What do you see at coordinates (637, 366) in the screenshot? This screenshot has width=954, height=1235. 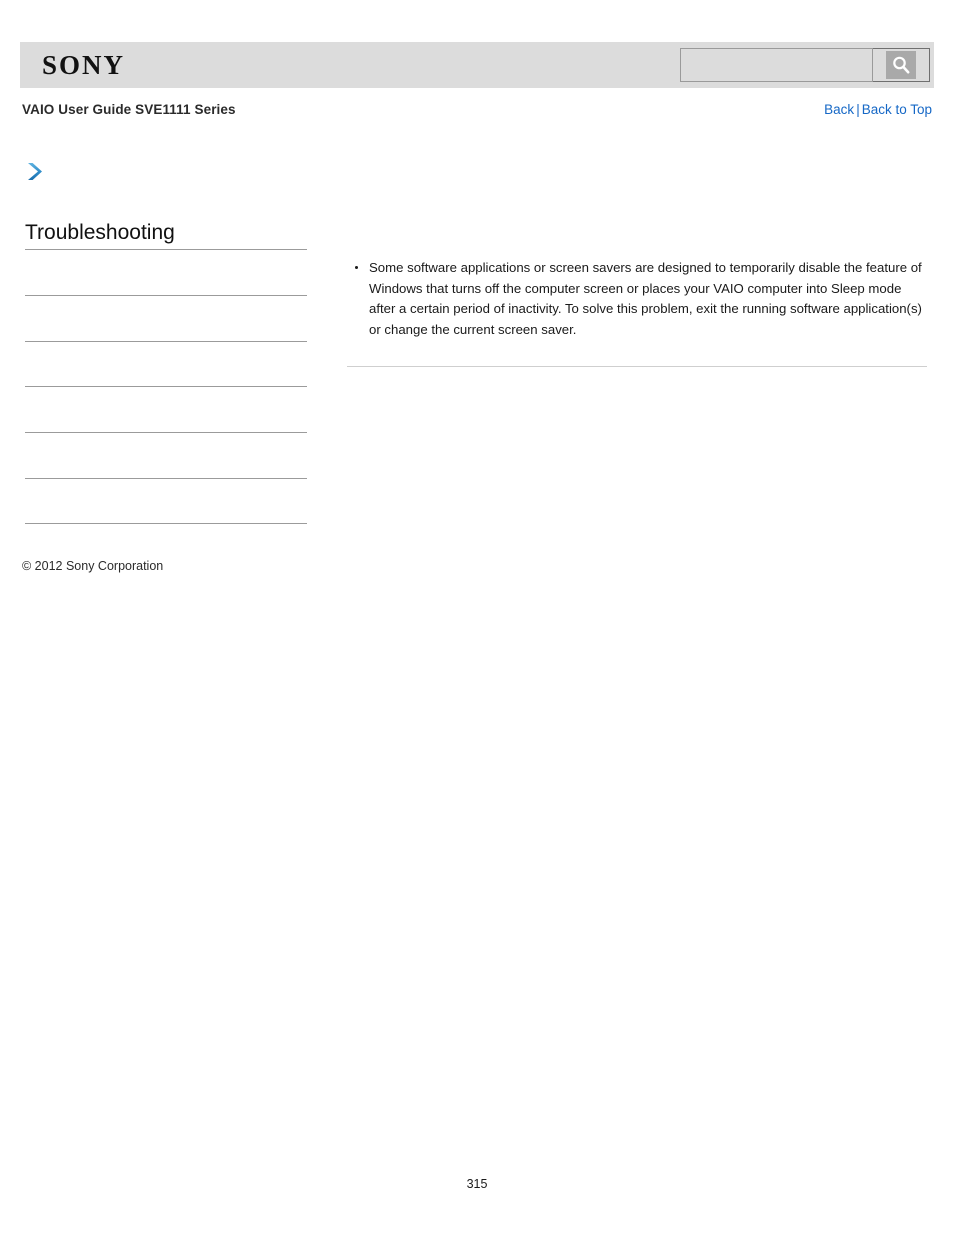 I see `content-divider` at bounding box center [637, 366].